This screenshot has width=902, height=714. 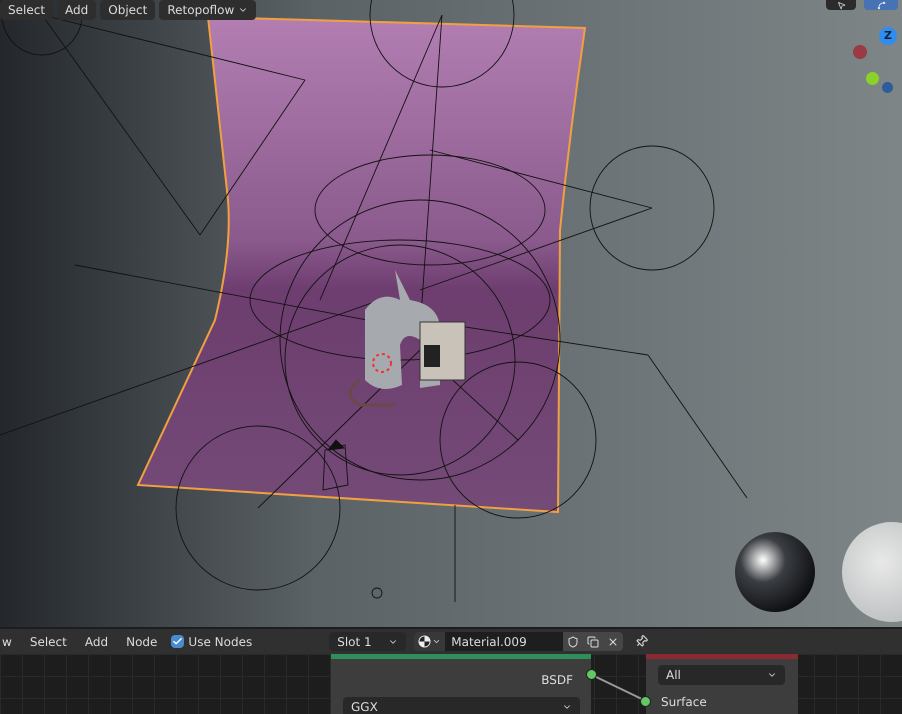 I want to click on use-nodes-checkbox: Use Nodes, so click(x=211, y=641).